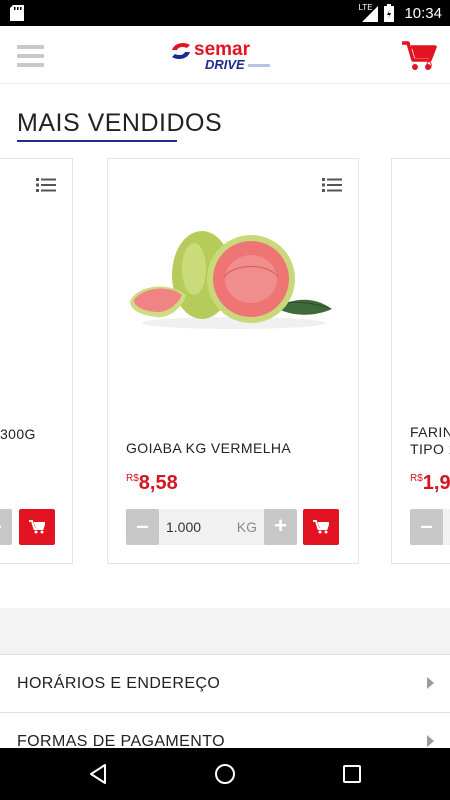  I want to click on app-header: semar DRIVE 0, so click(225, 55).